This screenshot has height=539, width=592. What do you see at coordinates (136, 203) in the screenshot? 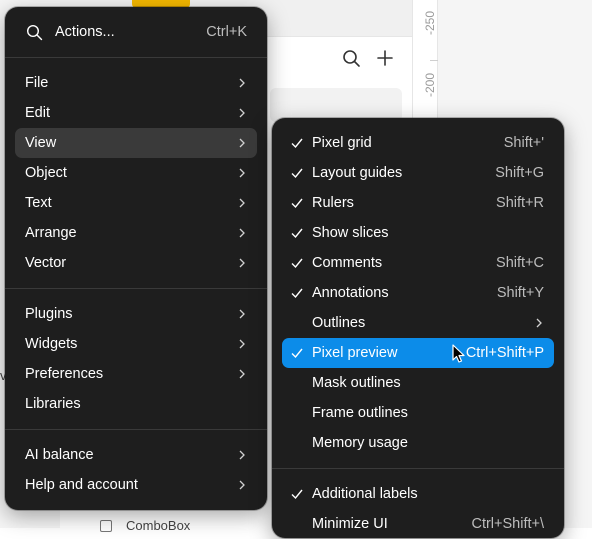
I see `menu-item-text: Text` at bounding box center [136, 203].